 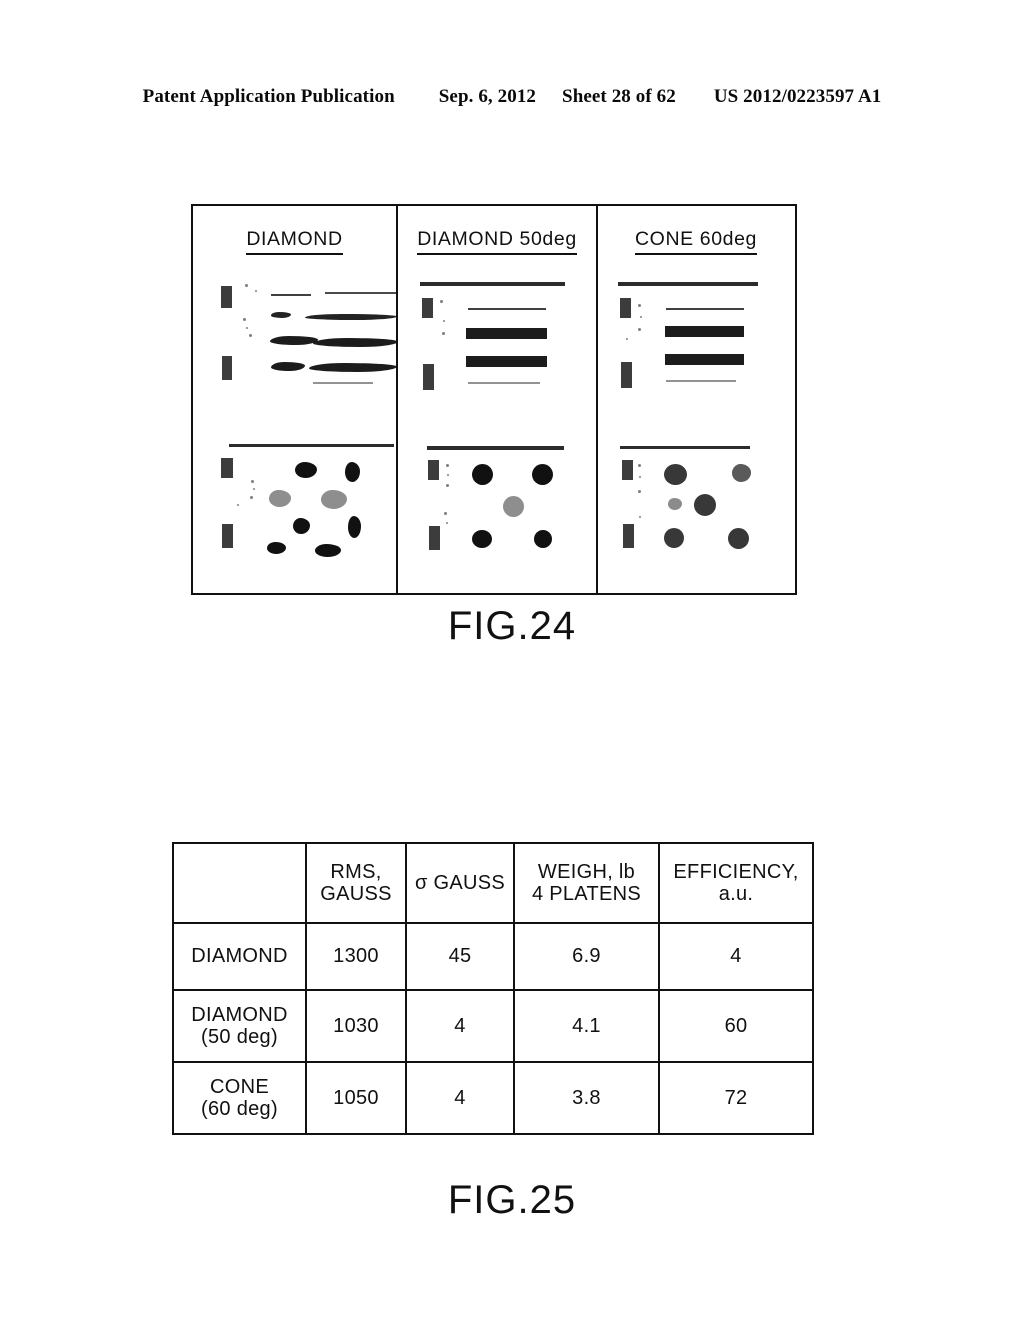 I want to click on table-cell-rms-gauss: 1300, so click(x=356, y=956).